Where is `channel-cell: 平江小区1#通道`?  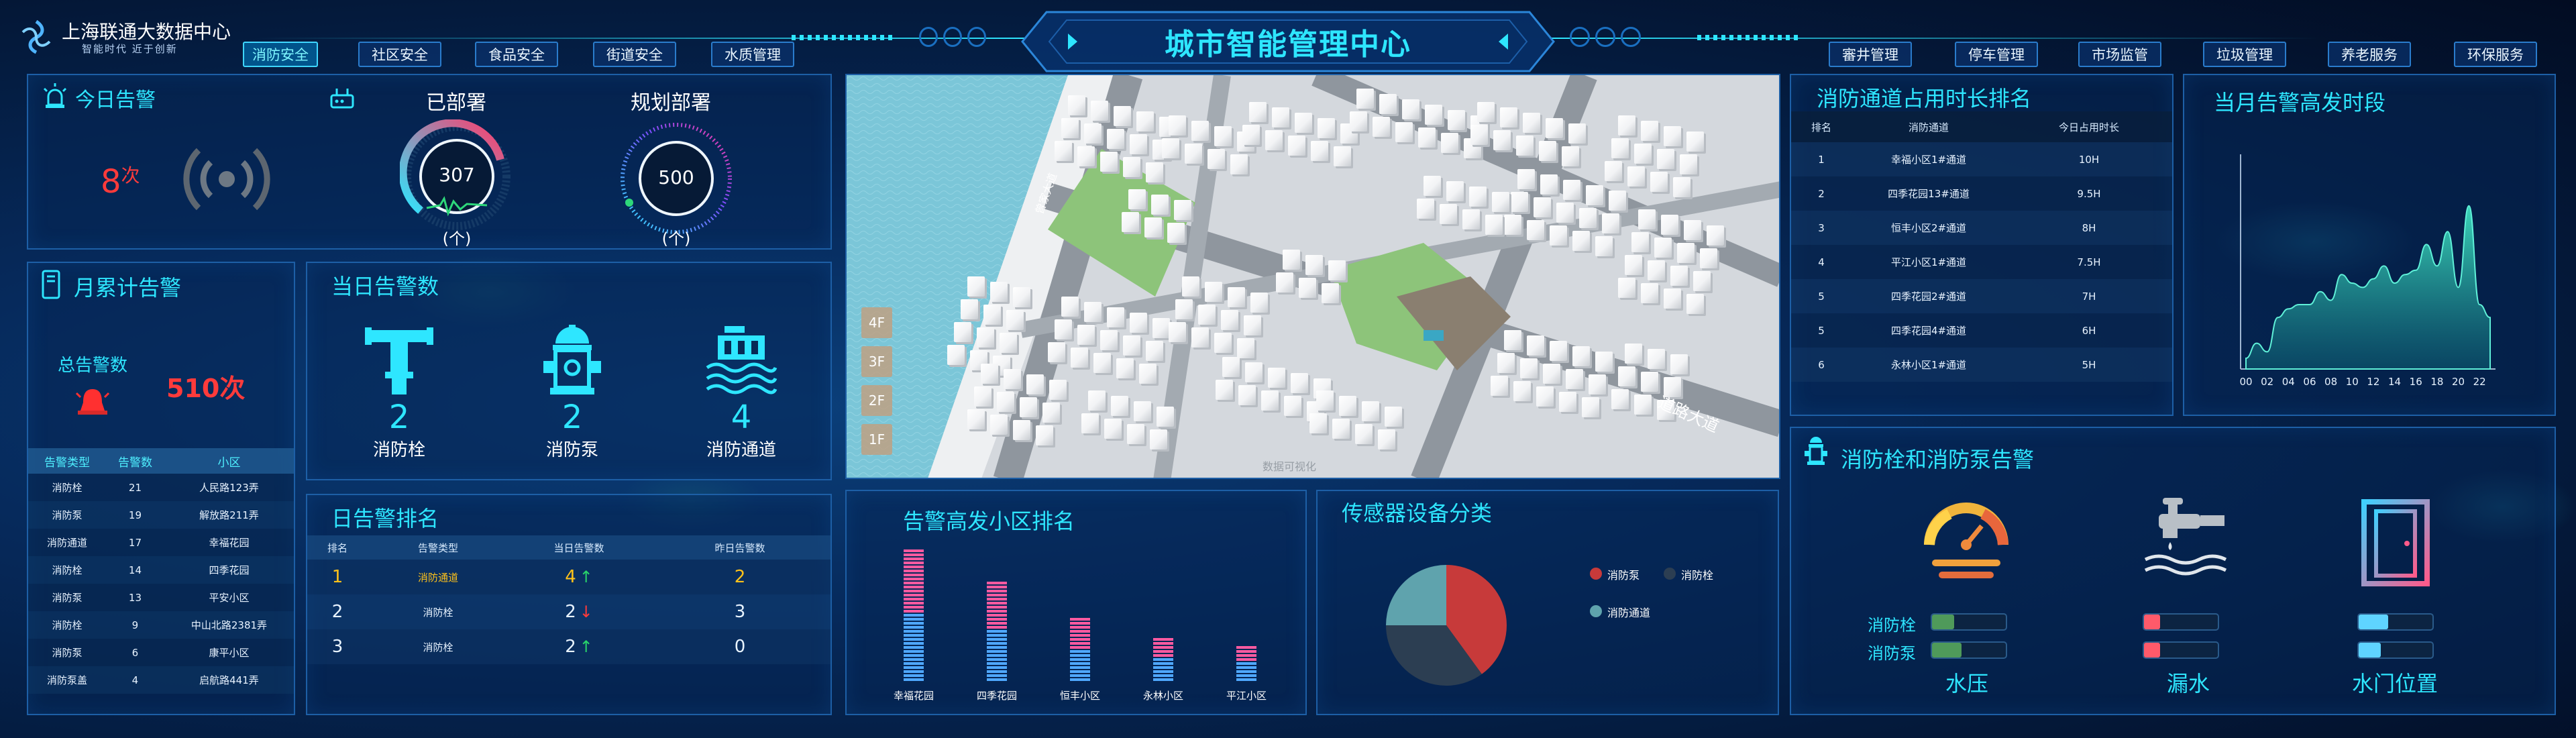
channel-cell: 平江小区1#通道 is located at coordinates (1928, 262).